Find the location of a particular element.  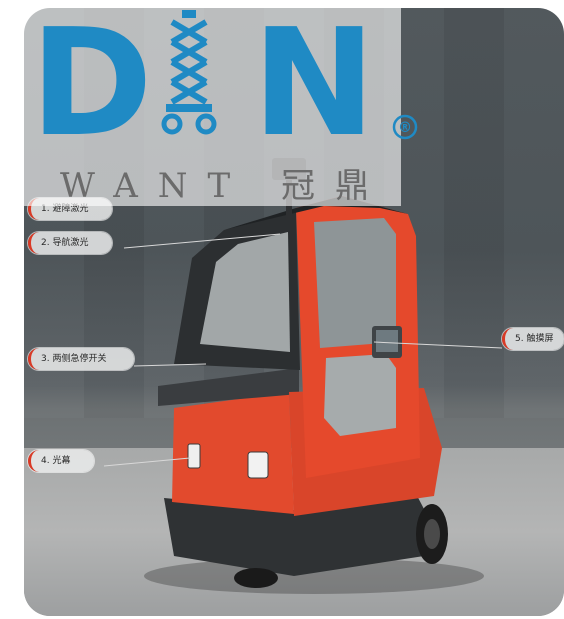

callout-emergency-stop: 3. 两侧急停开关 is located at coordinates (81, 359).